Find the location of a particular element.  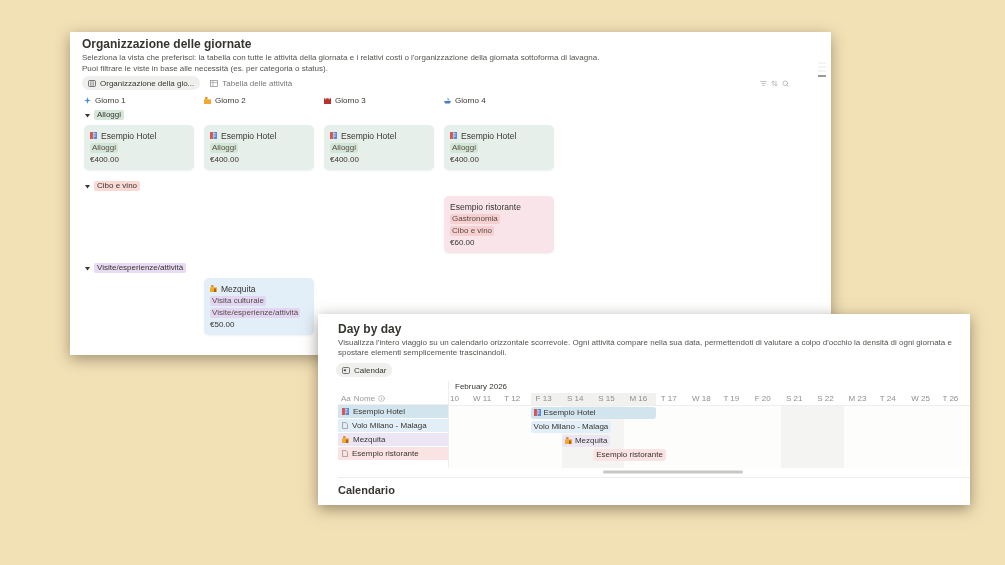

category-tag: Gastronomia is located at coordinates (475, 219).